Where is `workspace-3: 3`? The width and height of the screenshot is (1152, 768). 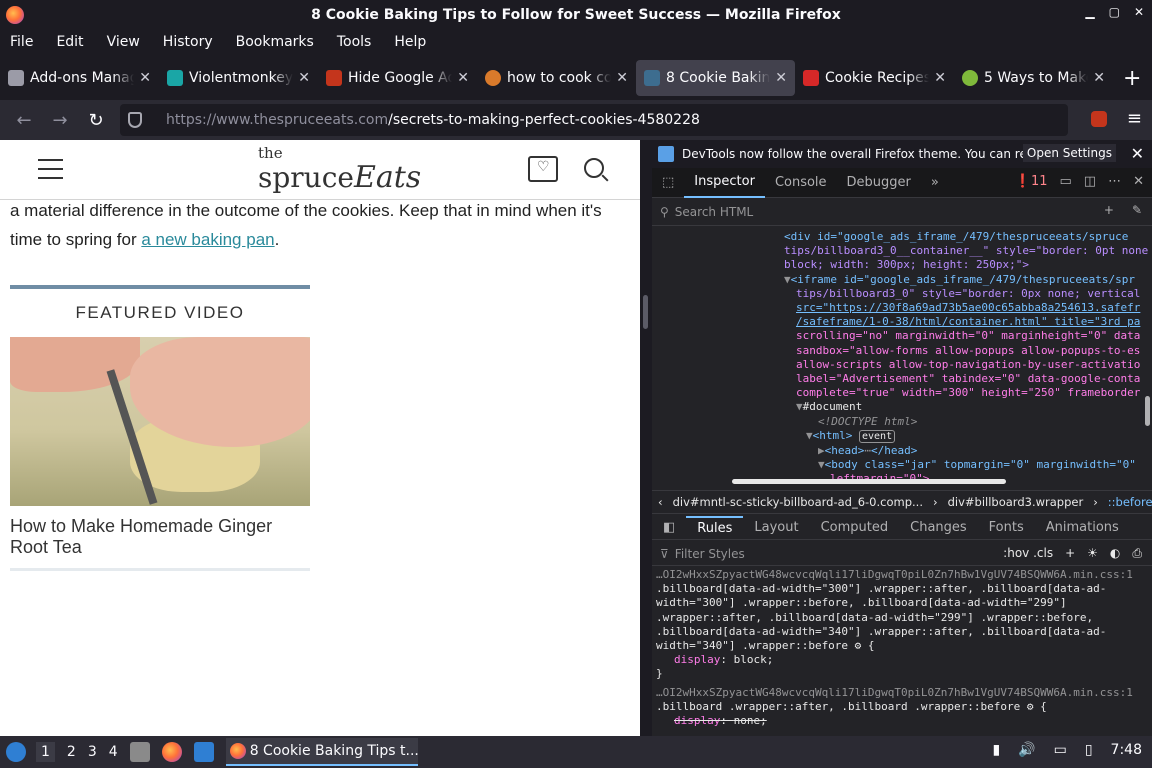
workspace-3: 3 is located at coordinates (92, 752).